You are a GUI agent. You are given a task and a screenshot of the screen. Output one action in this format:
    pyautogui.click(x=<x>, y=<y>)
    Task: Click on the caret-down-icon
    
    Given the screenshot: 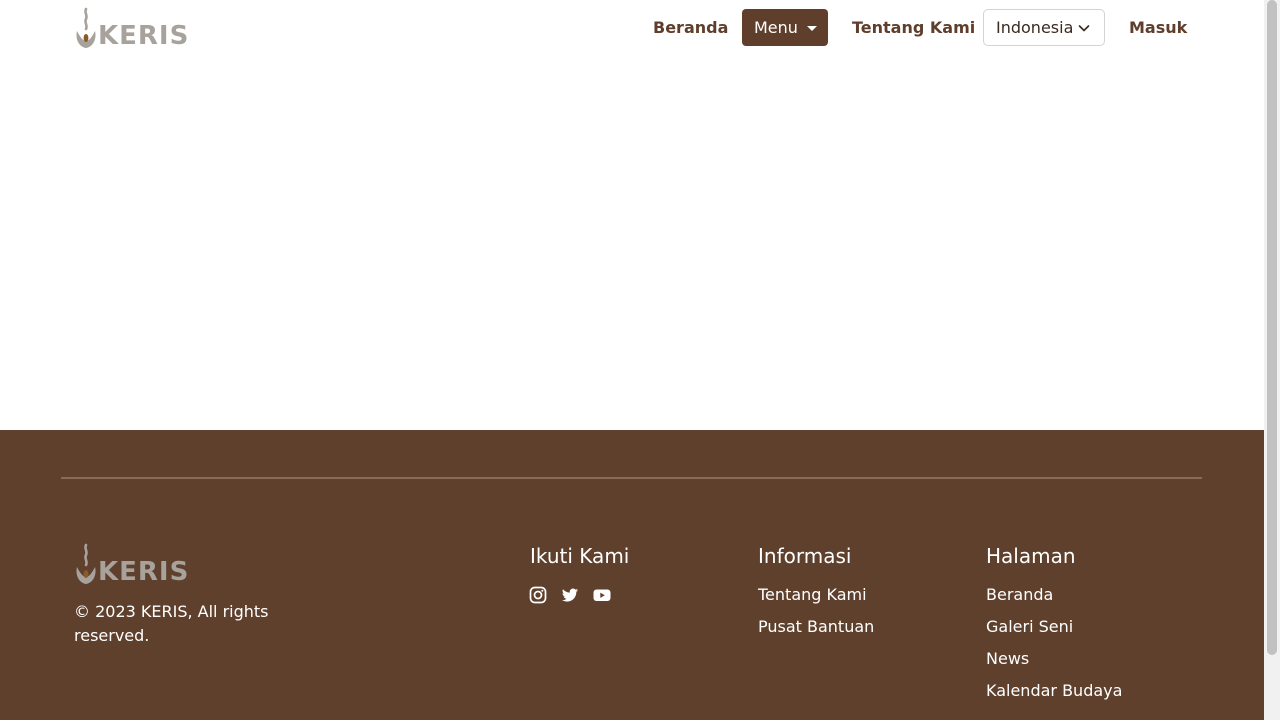 What is the action you would take?
    pyautogui.click(x=811, y=28)
    